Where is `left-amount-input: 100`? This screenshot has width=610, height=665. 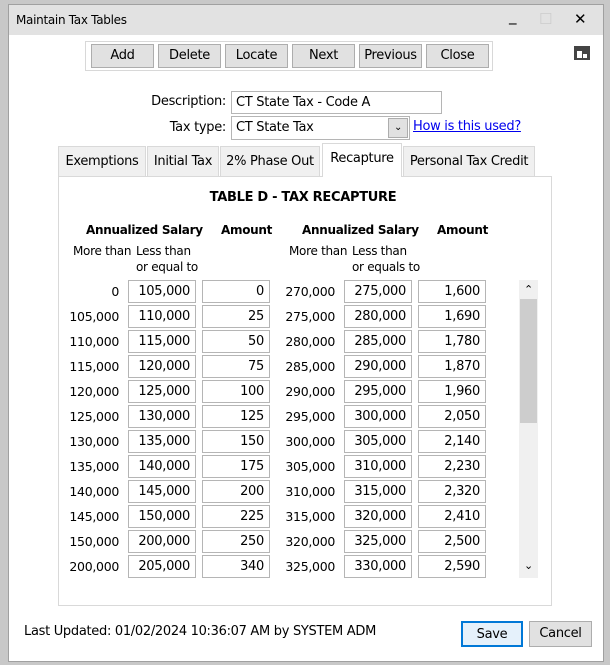
left-amount-input: 100 is located at coordinates (236, 391).